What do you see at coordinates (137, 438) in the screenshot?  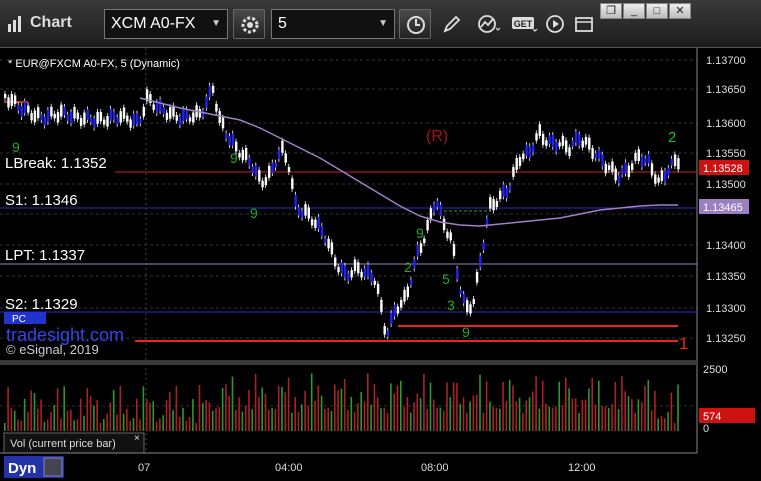 I see `close-study-icon: ×` at bounding box center [137, 438].